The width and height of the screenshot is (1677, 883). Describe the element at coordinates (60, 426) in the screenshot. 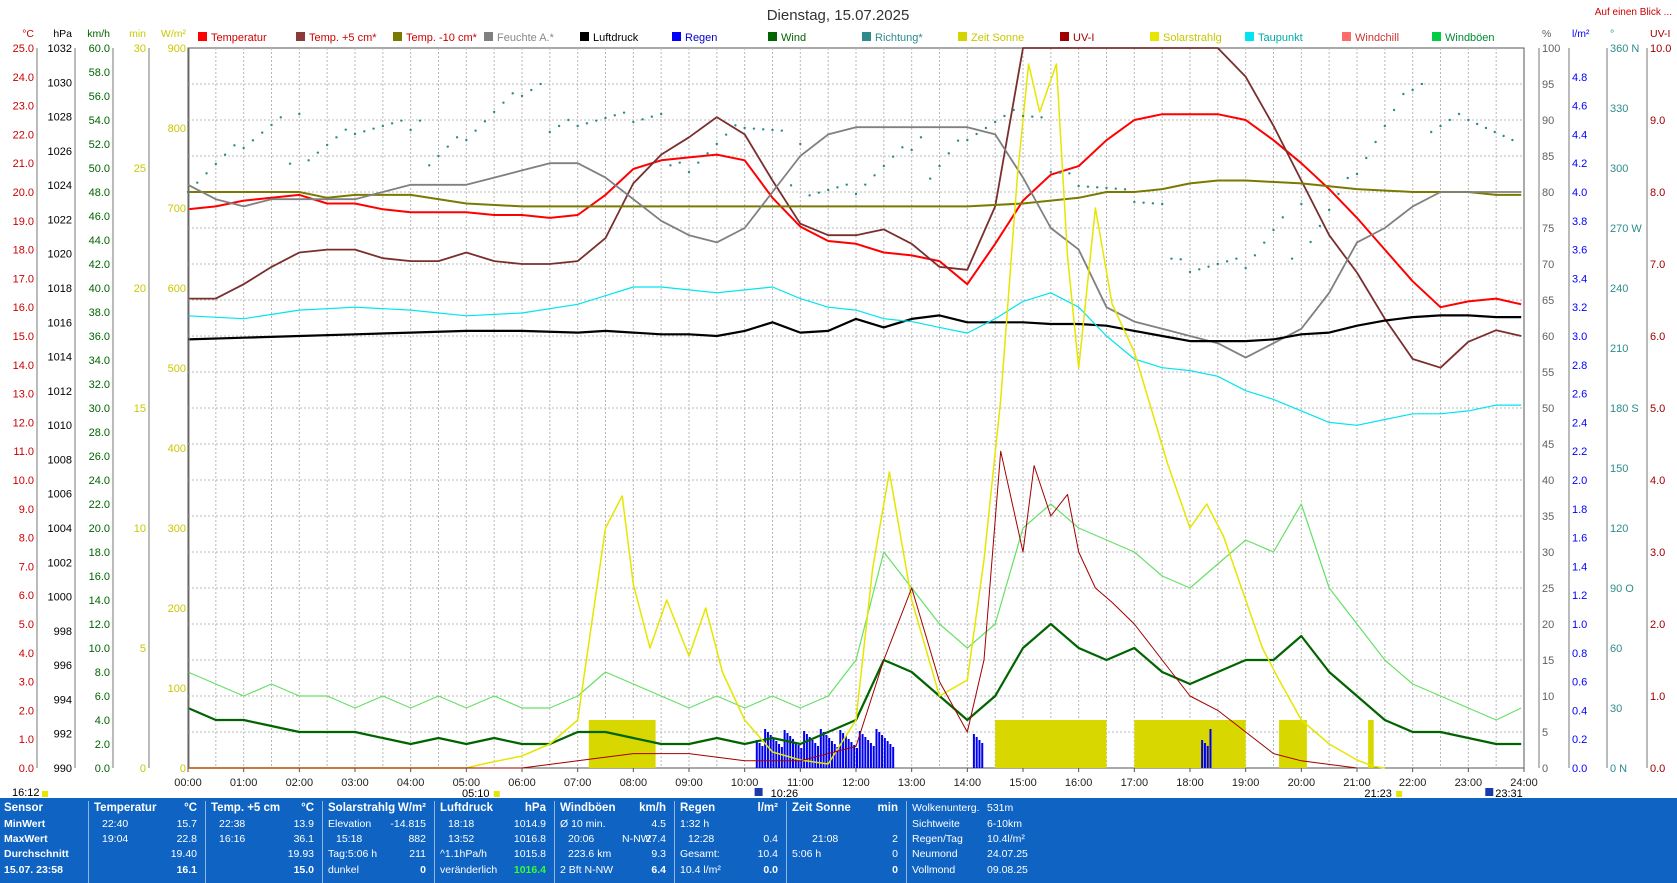

I see `left-tick-label: 1010` at that location.